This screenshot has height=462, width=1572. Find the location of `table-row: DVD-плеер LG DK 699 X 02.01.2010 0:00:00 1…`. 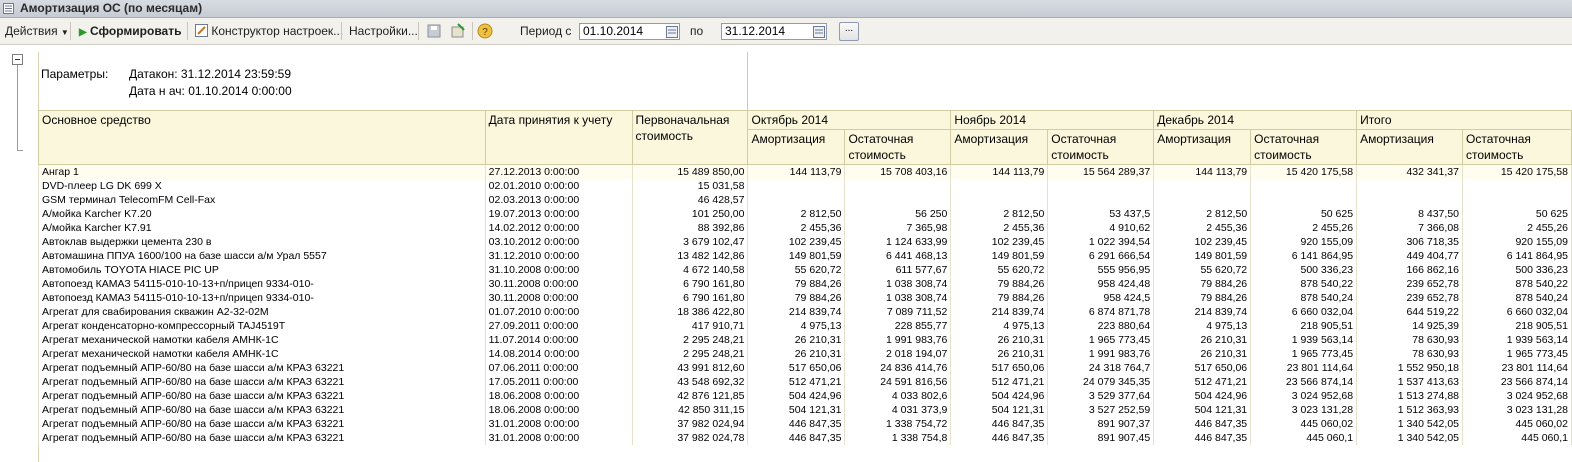

table-row: DVD-плеер LG DK 699 X 02.01.2010 0:00:00 1… is located at coordinates (805, 186).